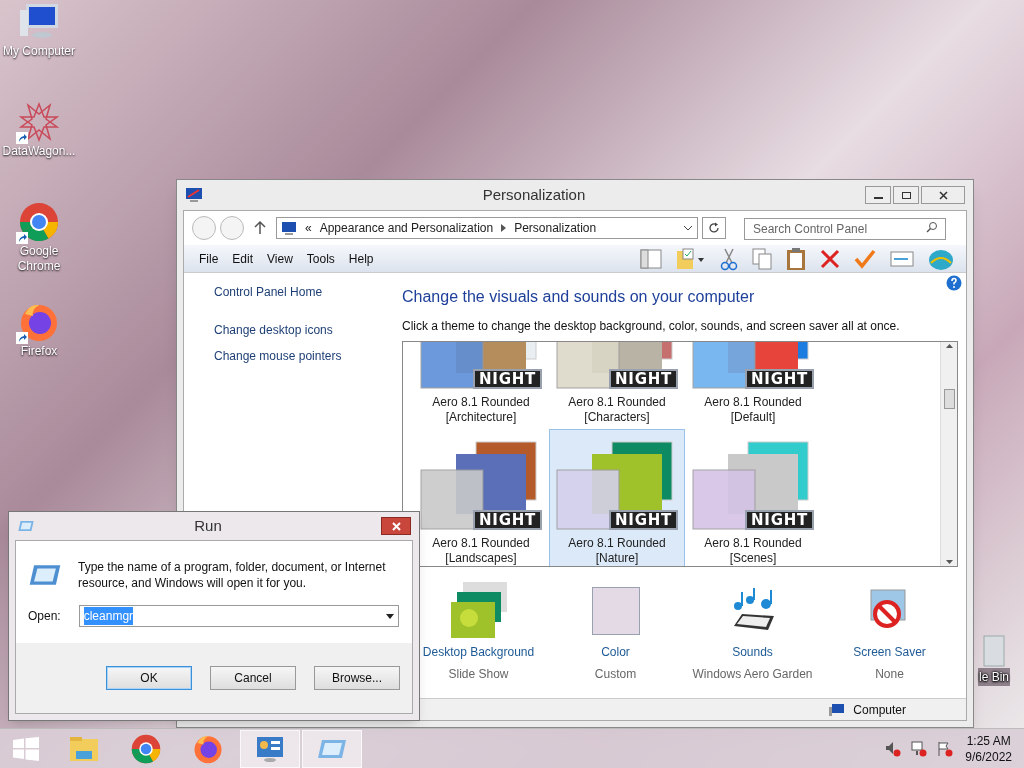 This screenshot has height=768, width=1024. Describe the element at coordinates (280, 258) in the screenshot. I see `menu-item: View` at that location.